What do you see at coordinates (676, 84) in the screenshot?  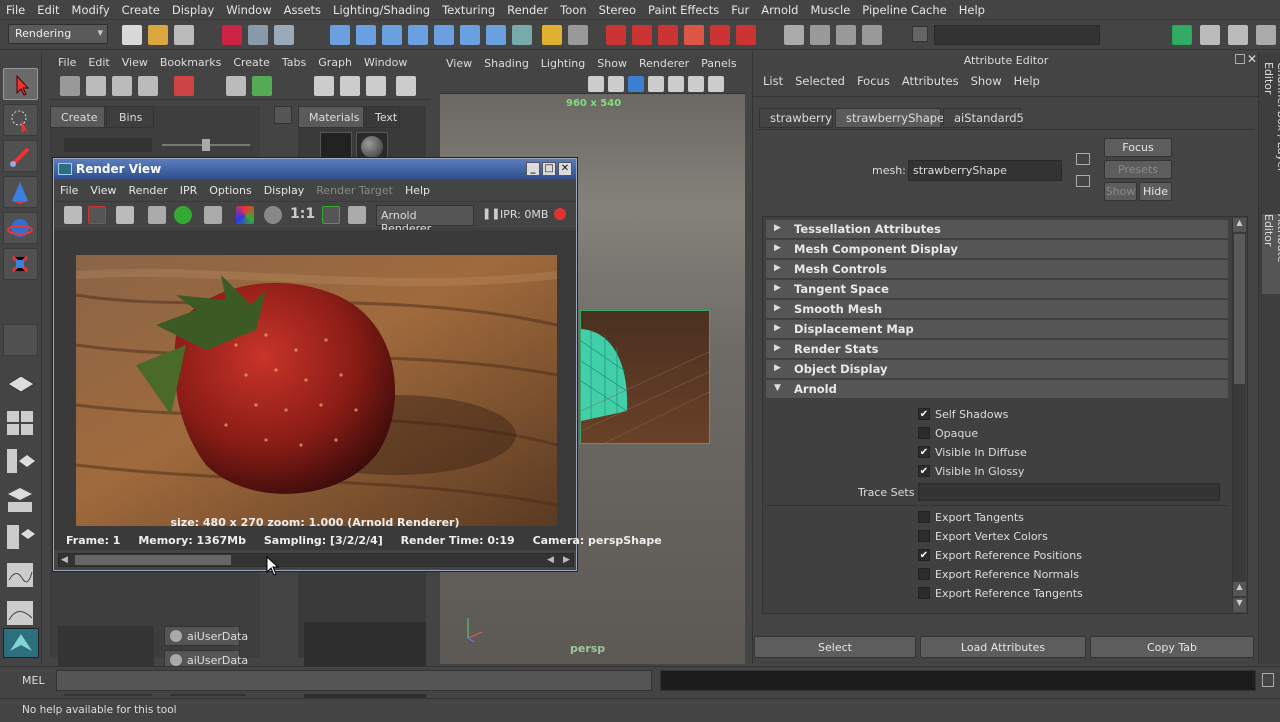 I see `lights-icon` at bounding box center [676, 84].